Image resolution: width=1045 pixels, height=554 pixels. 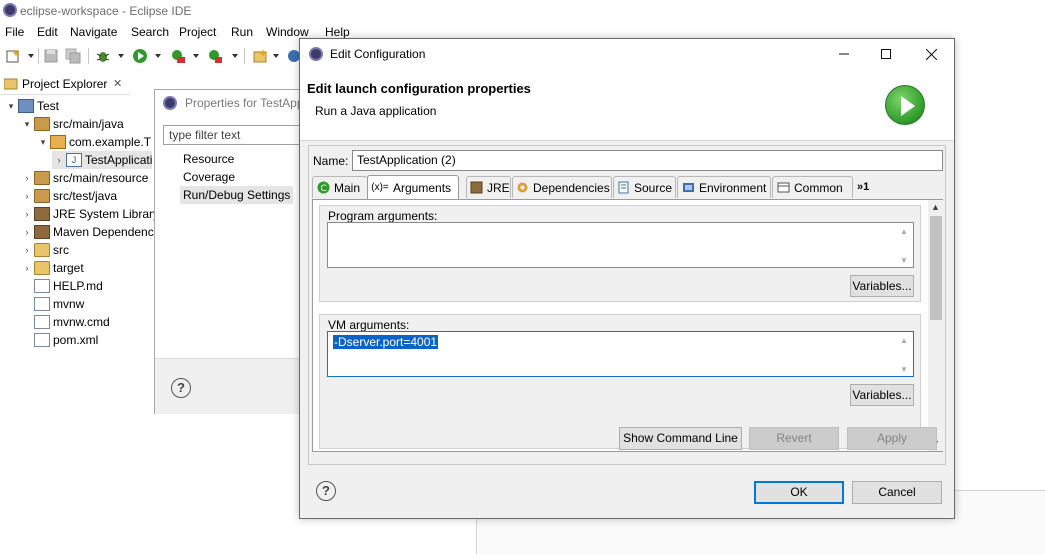 What do you see at coordinates (93, 32) in the screenshot?
I see `menu-navigate: Navigate` at bounding box center [93, 32].